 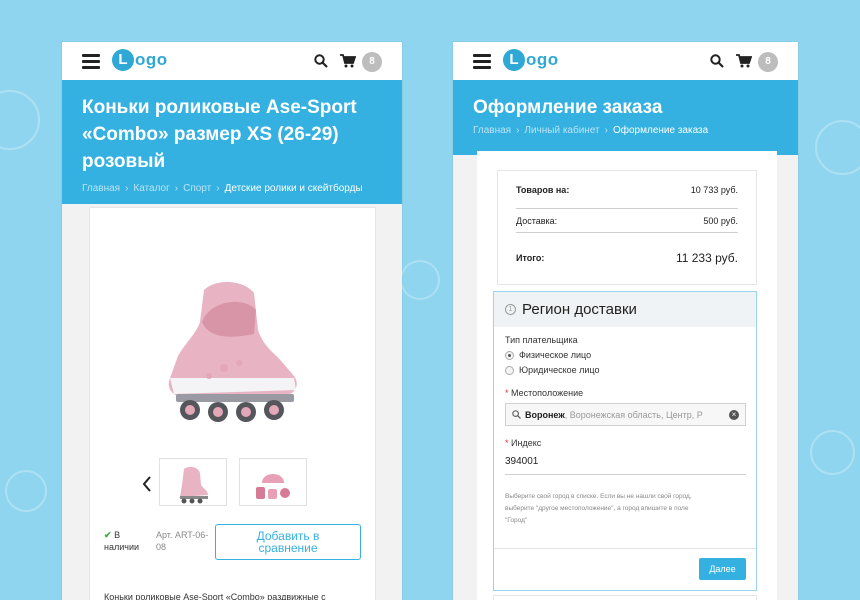 I want to click on breadcrumb-link: Каталог, so click(x=151, y=188).